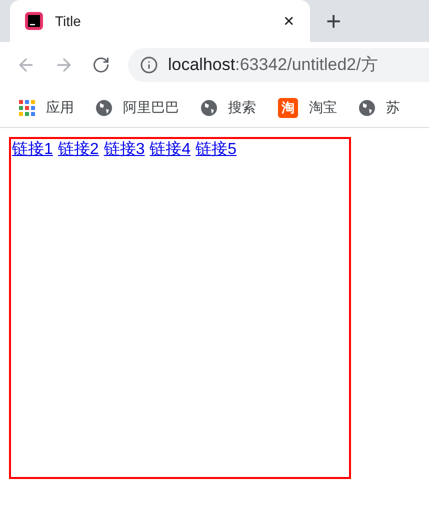 Image resolution: width=429 pixels, height=522 pixels. What do you see at coordinates (101, 65) in the screenshot?
I see `reload-icon` at bounding box center [101, 65].